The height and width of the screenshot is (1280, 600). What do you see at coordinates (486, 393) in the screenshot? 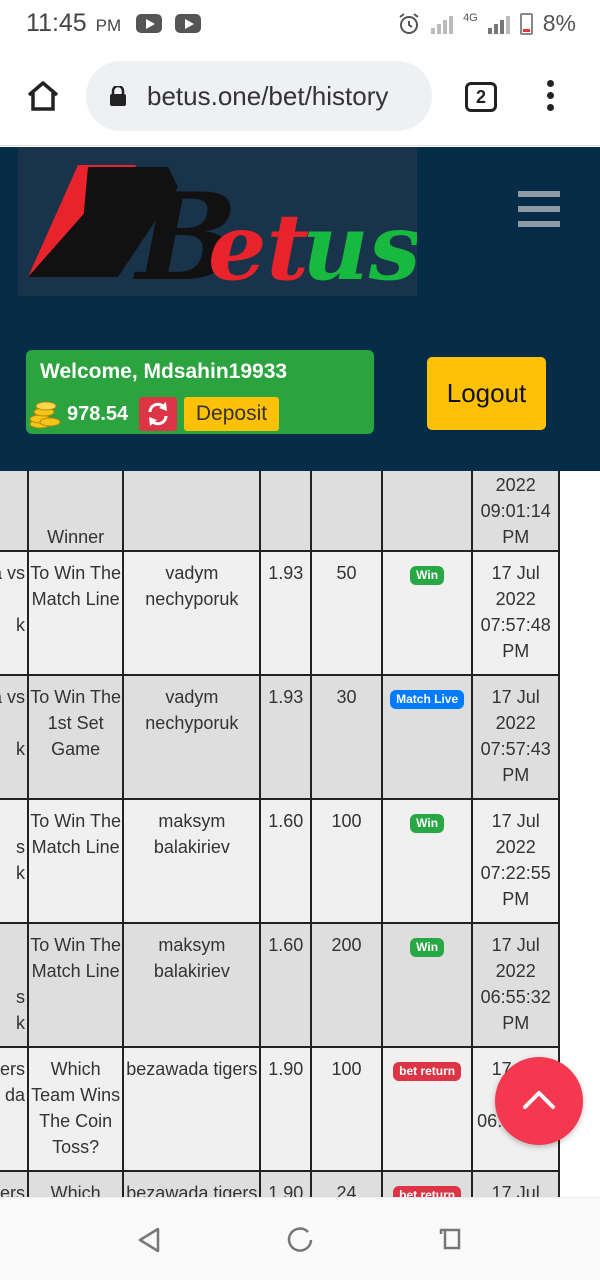
I see `logout-button: Logout` at bounding box center [486, 393].